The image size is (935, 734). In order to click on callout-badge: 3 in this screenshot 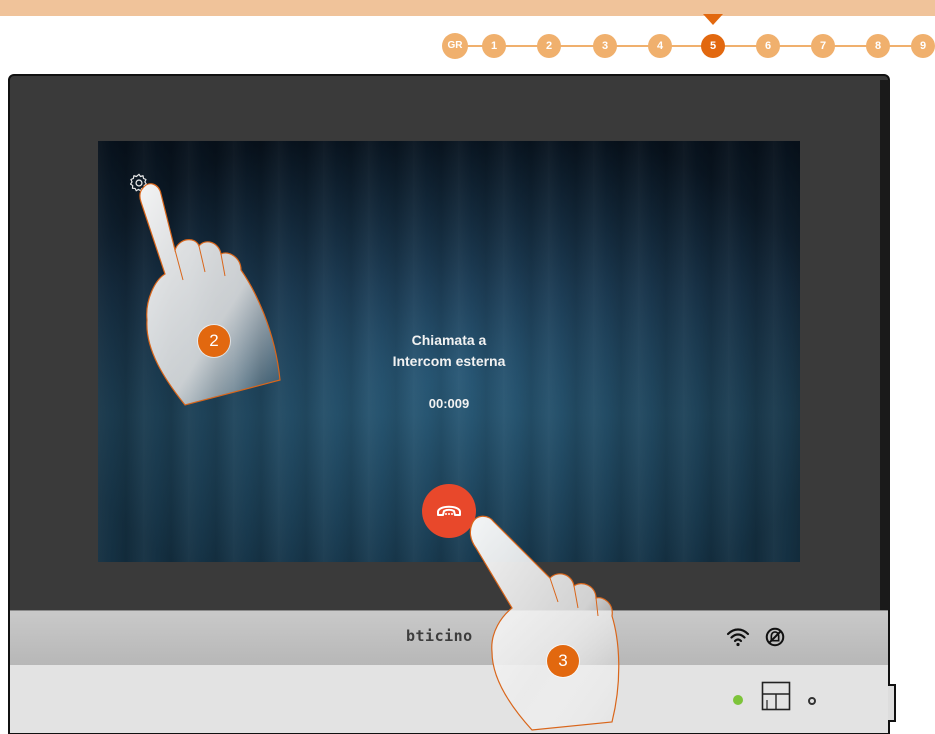, I will do `click(563, 661)`.